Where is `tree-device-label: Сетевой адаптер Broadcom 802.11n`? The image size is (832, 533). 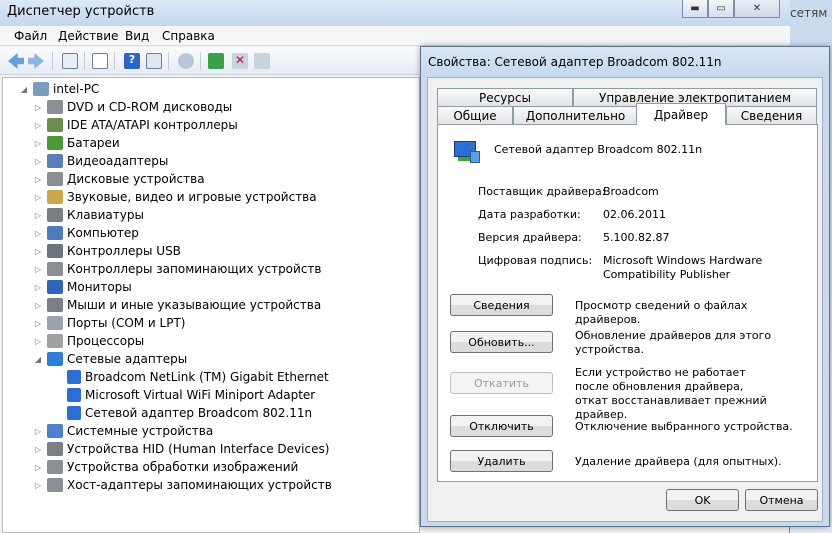 tree-device-label: Сетевой адаптер Broadcom 802.11n is located at coordinates (199, 413).